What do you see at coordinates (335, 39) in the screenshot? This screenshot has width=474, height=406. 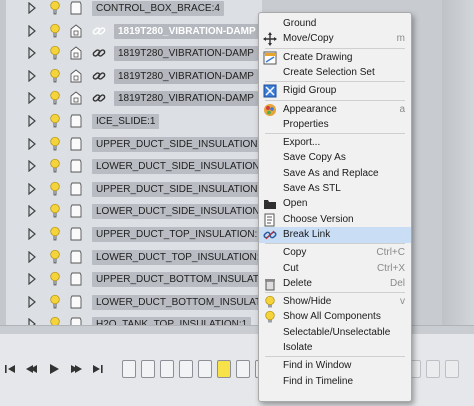 I see `menu-item-move-copy: Move/Copy m` at bounding box center [335, 39].